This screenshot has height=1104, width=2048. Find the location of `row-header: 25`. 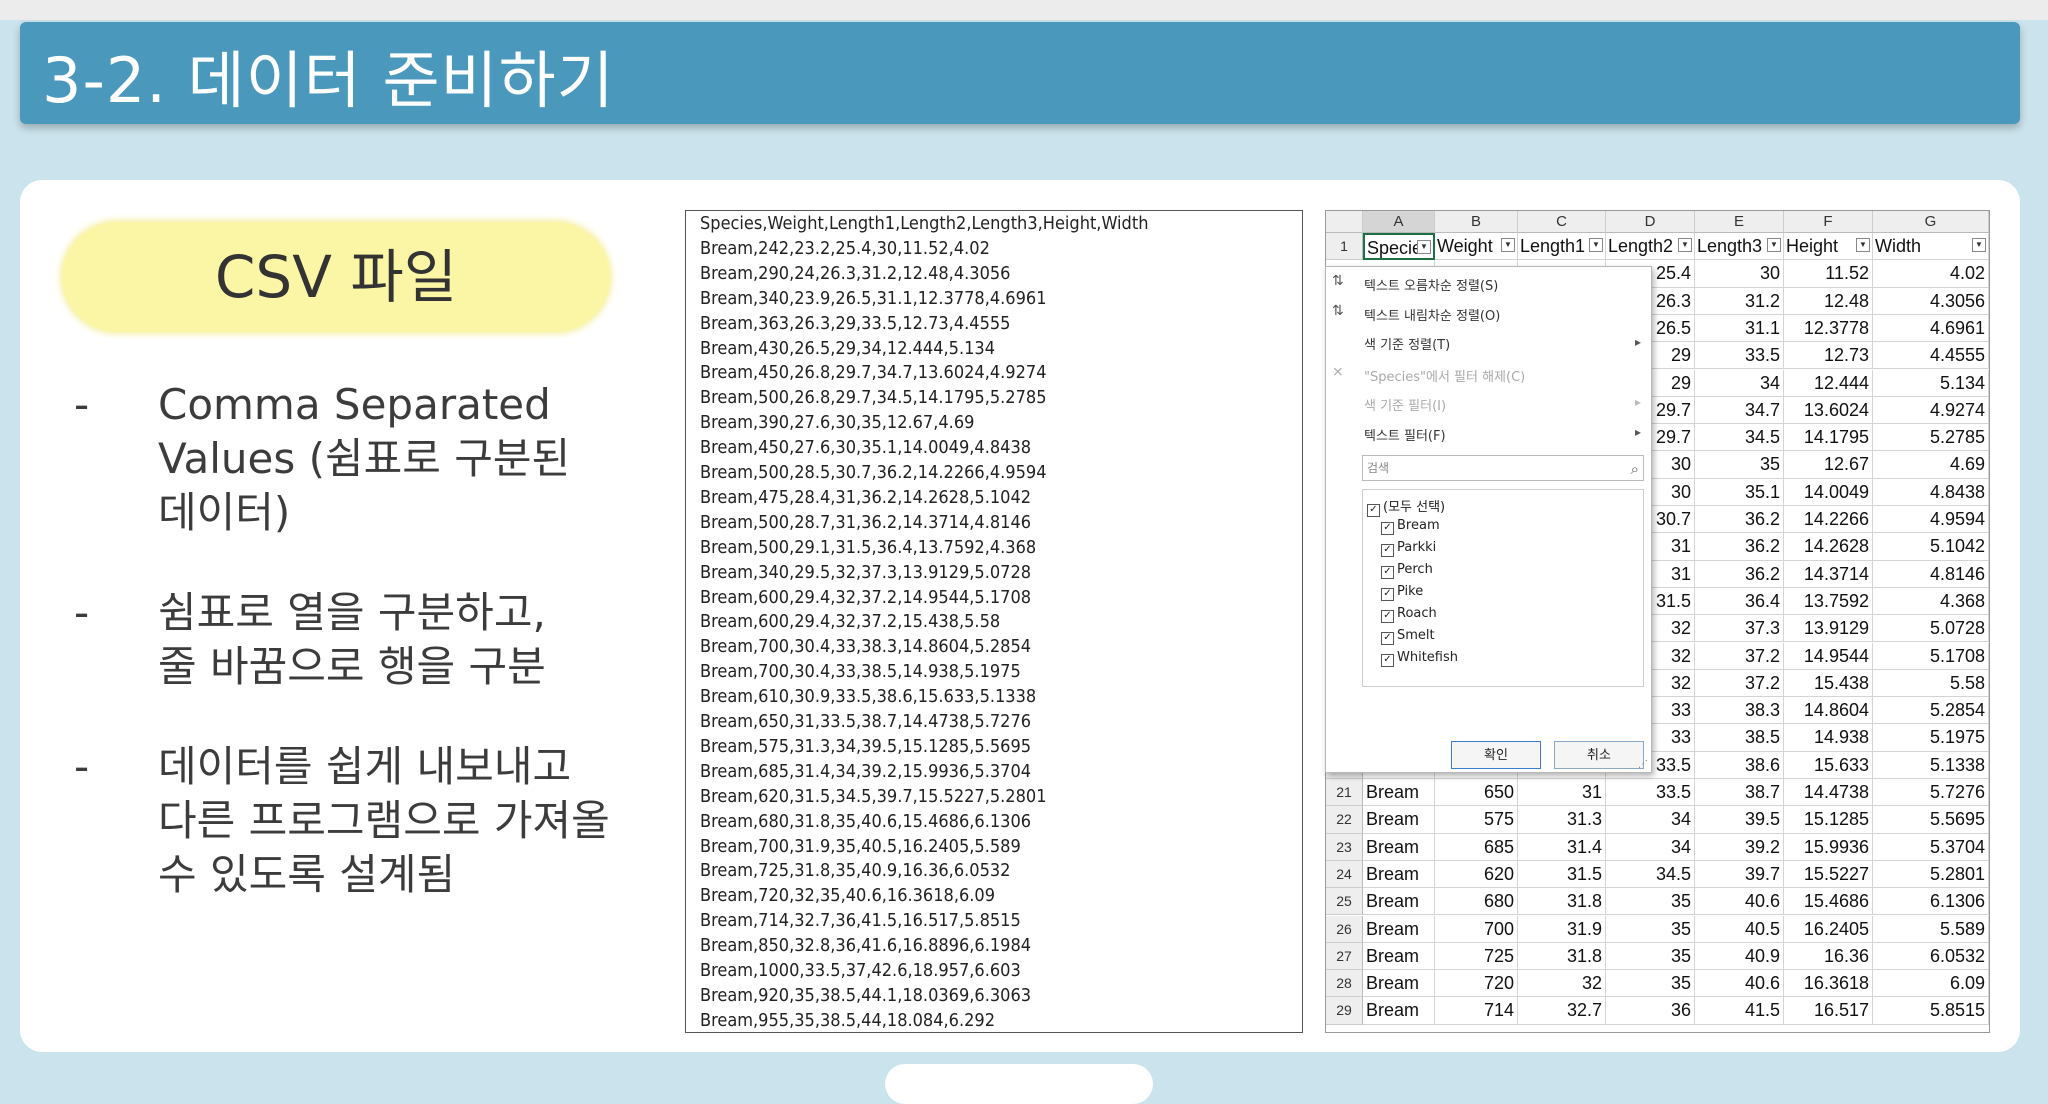

row-header: 25 is located at coordinates (1344, 902).